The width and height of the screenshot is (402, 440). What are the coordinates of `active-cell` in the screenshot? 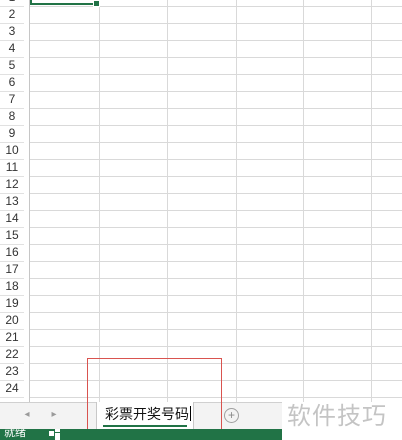 It's located at (65, 3).